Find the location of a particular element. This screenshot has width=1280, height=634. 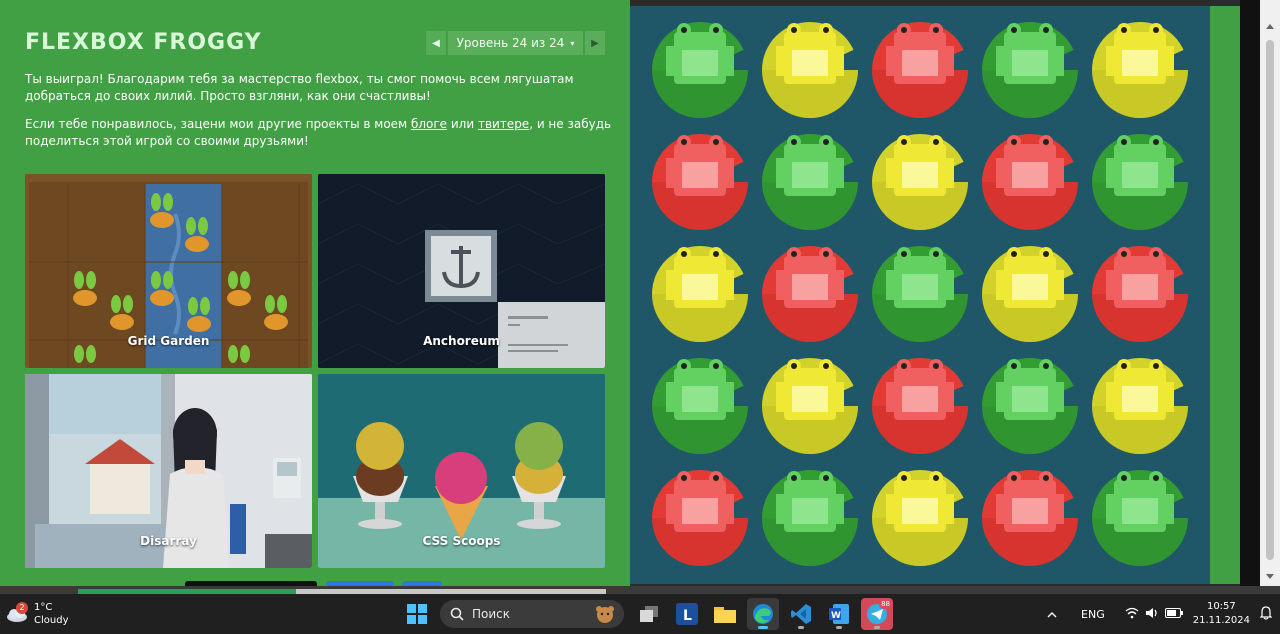

project-card-anchoreum: Anchoreum is located at coordinates (461, 271).